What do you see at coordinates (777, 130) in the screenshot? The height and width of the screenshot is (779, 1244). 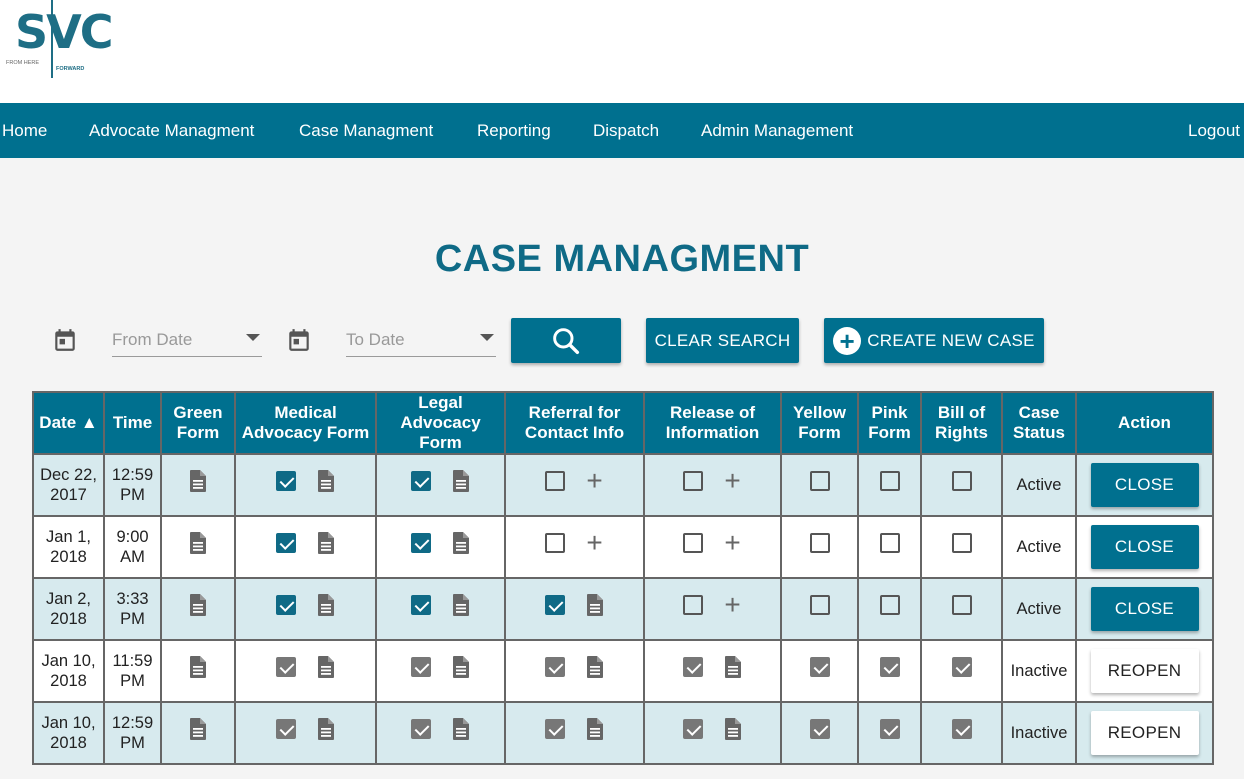 I see `nav-admin-management: Admin Management` at bounding box center [777, 130].